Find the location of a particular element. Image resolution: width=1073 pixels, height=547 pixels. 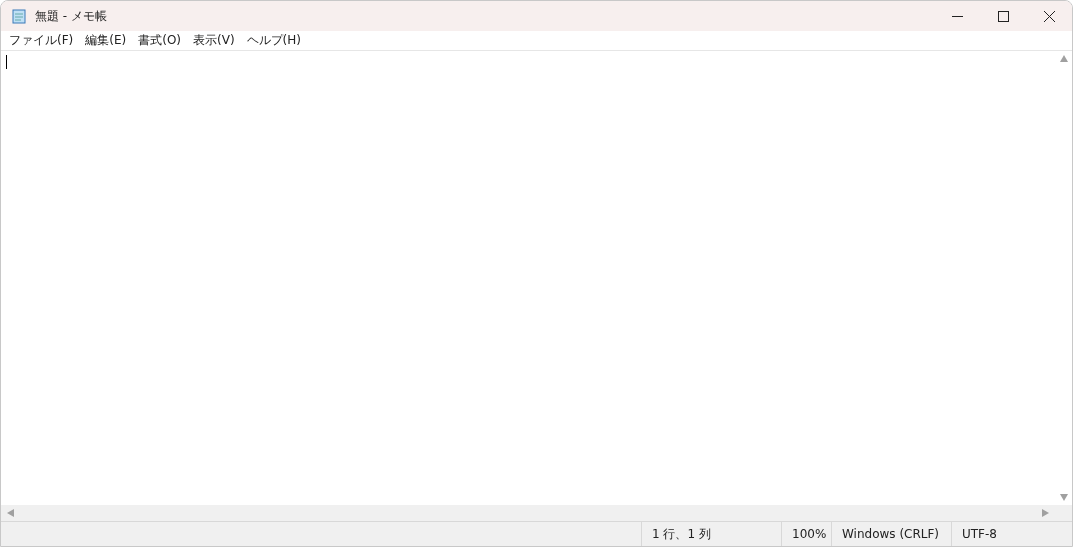

status-text: 100% is located at coordinates (806, 534).